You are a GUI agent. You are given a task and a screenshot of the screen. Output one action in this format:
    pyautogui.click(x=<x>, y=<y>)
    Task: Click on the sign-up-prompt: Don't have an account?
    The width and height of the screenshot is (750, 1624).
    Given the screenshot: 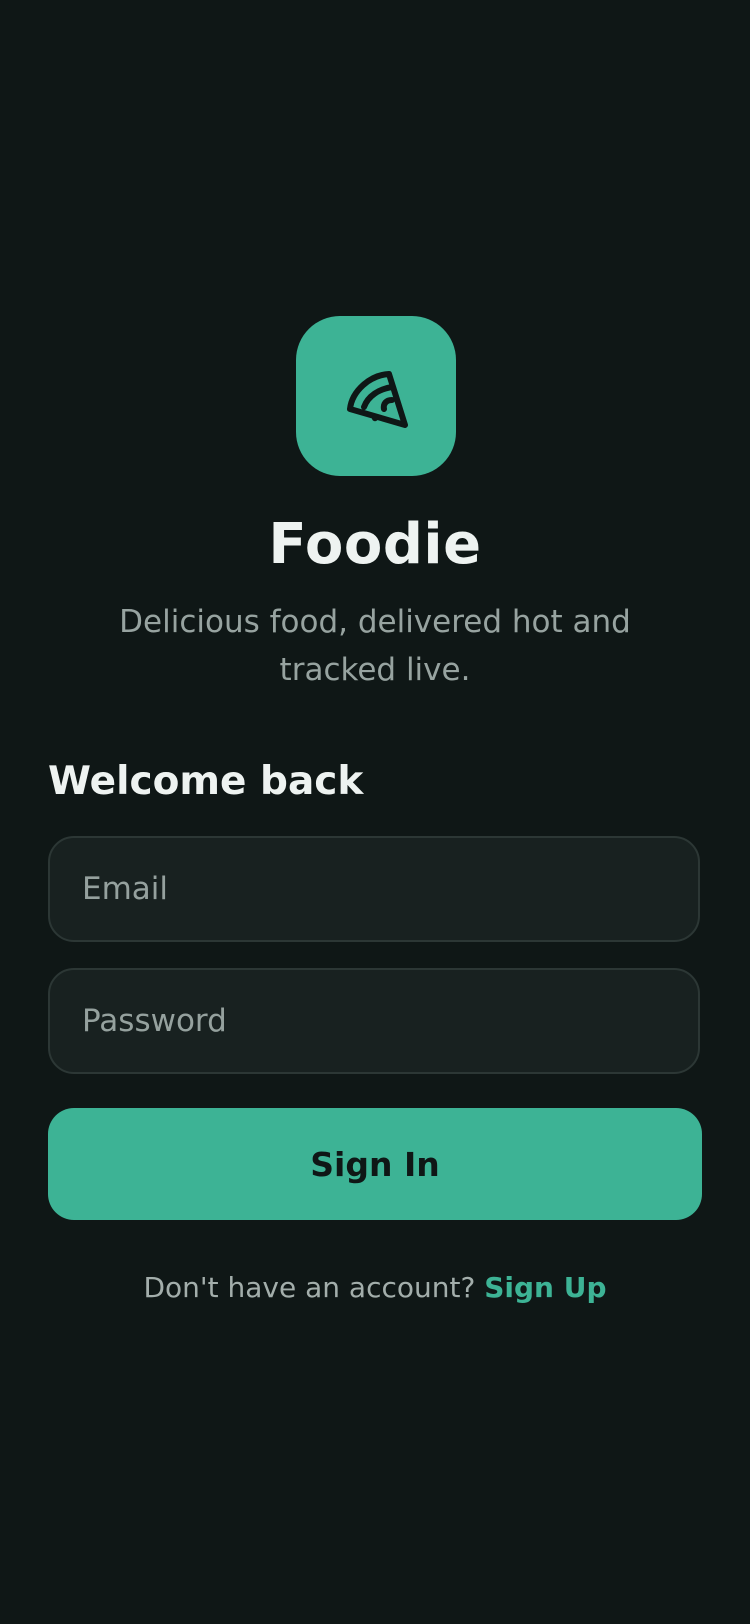 What is the action you would take?
    pyautogui.click(x=314, y=1287)
    